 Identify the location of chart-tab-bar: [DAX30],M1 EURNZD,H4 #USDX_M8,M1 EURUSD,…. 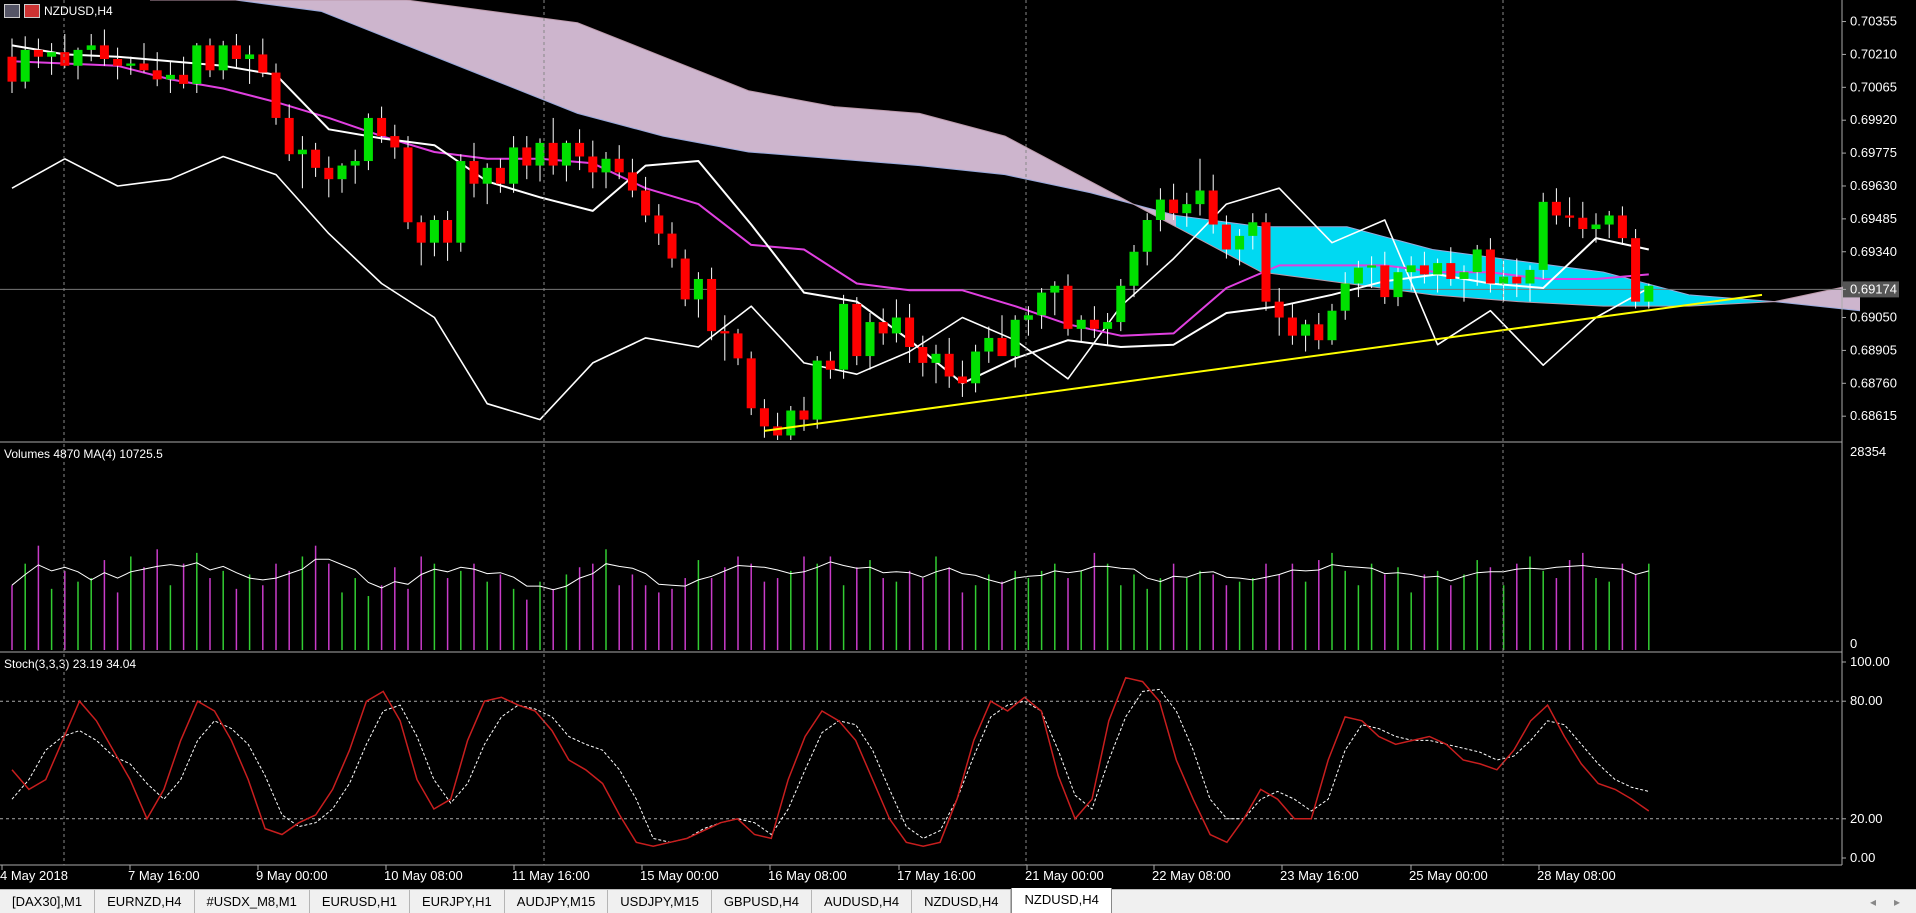
(958, 900).